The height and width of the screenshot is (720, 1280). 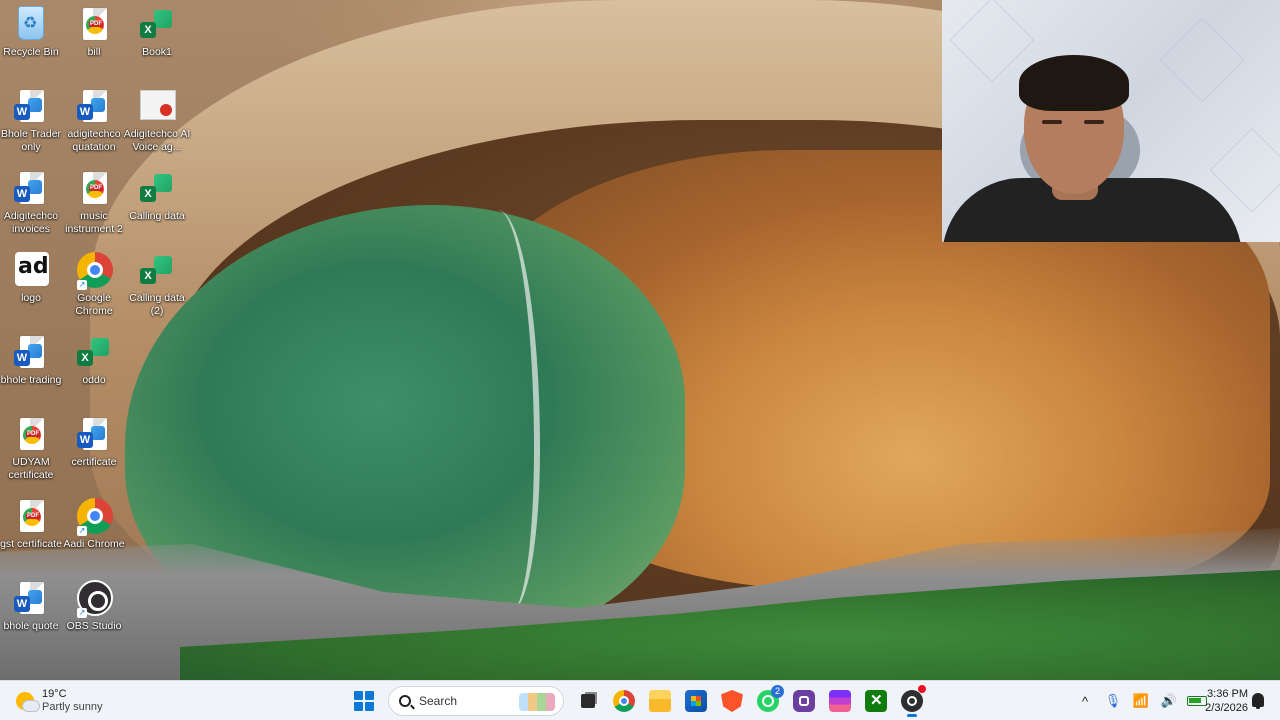 What do you see at coordinates (624, 701) in the screenshot?
I see `taskbar-chrome` at bounding box center [624, 701].